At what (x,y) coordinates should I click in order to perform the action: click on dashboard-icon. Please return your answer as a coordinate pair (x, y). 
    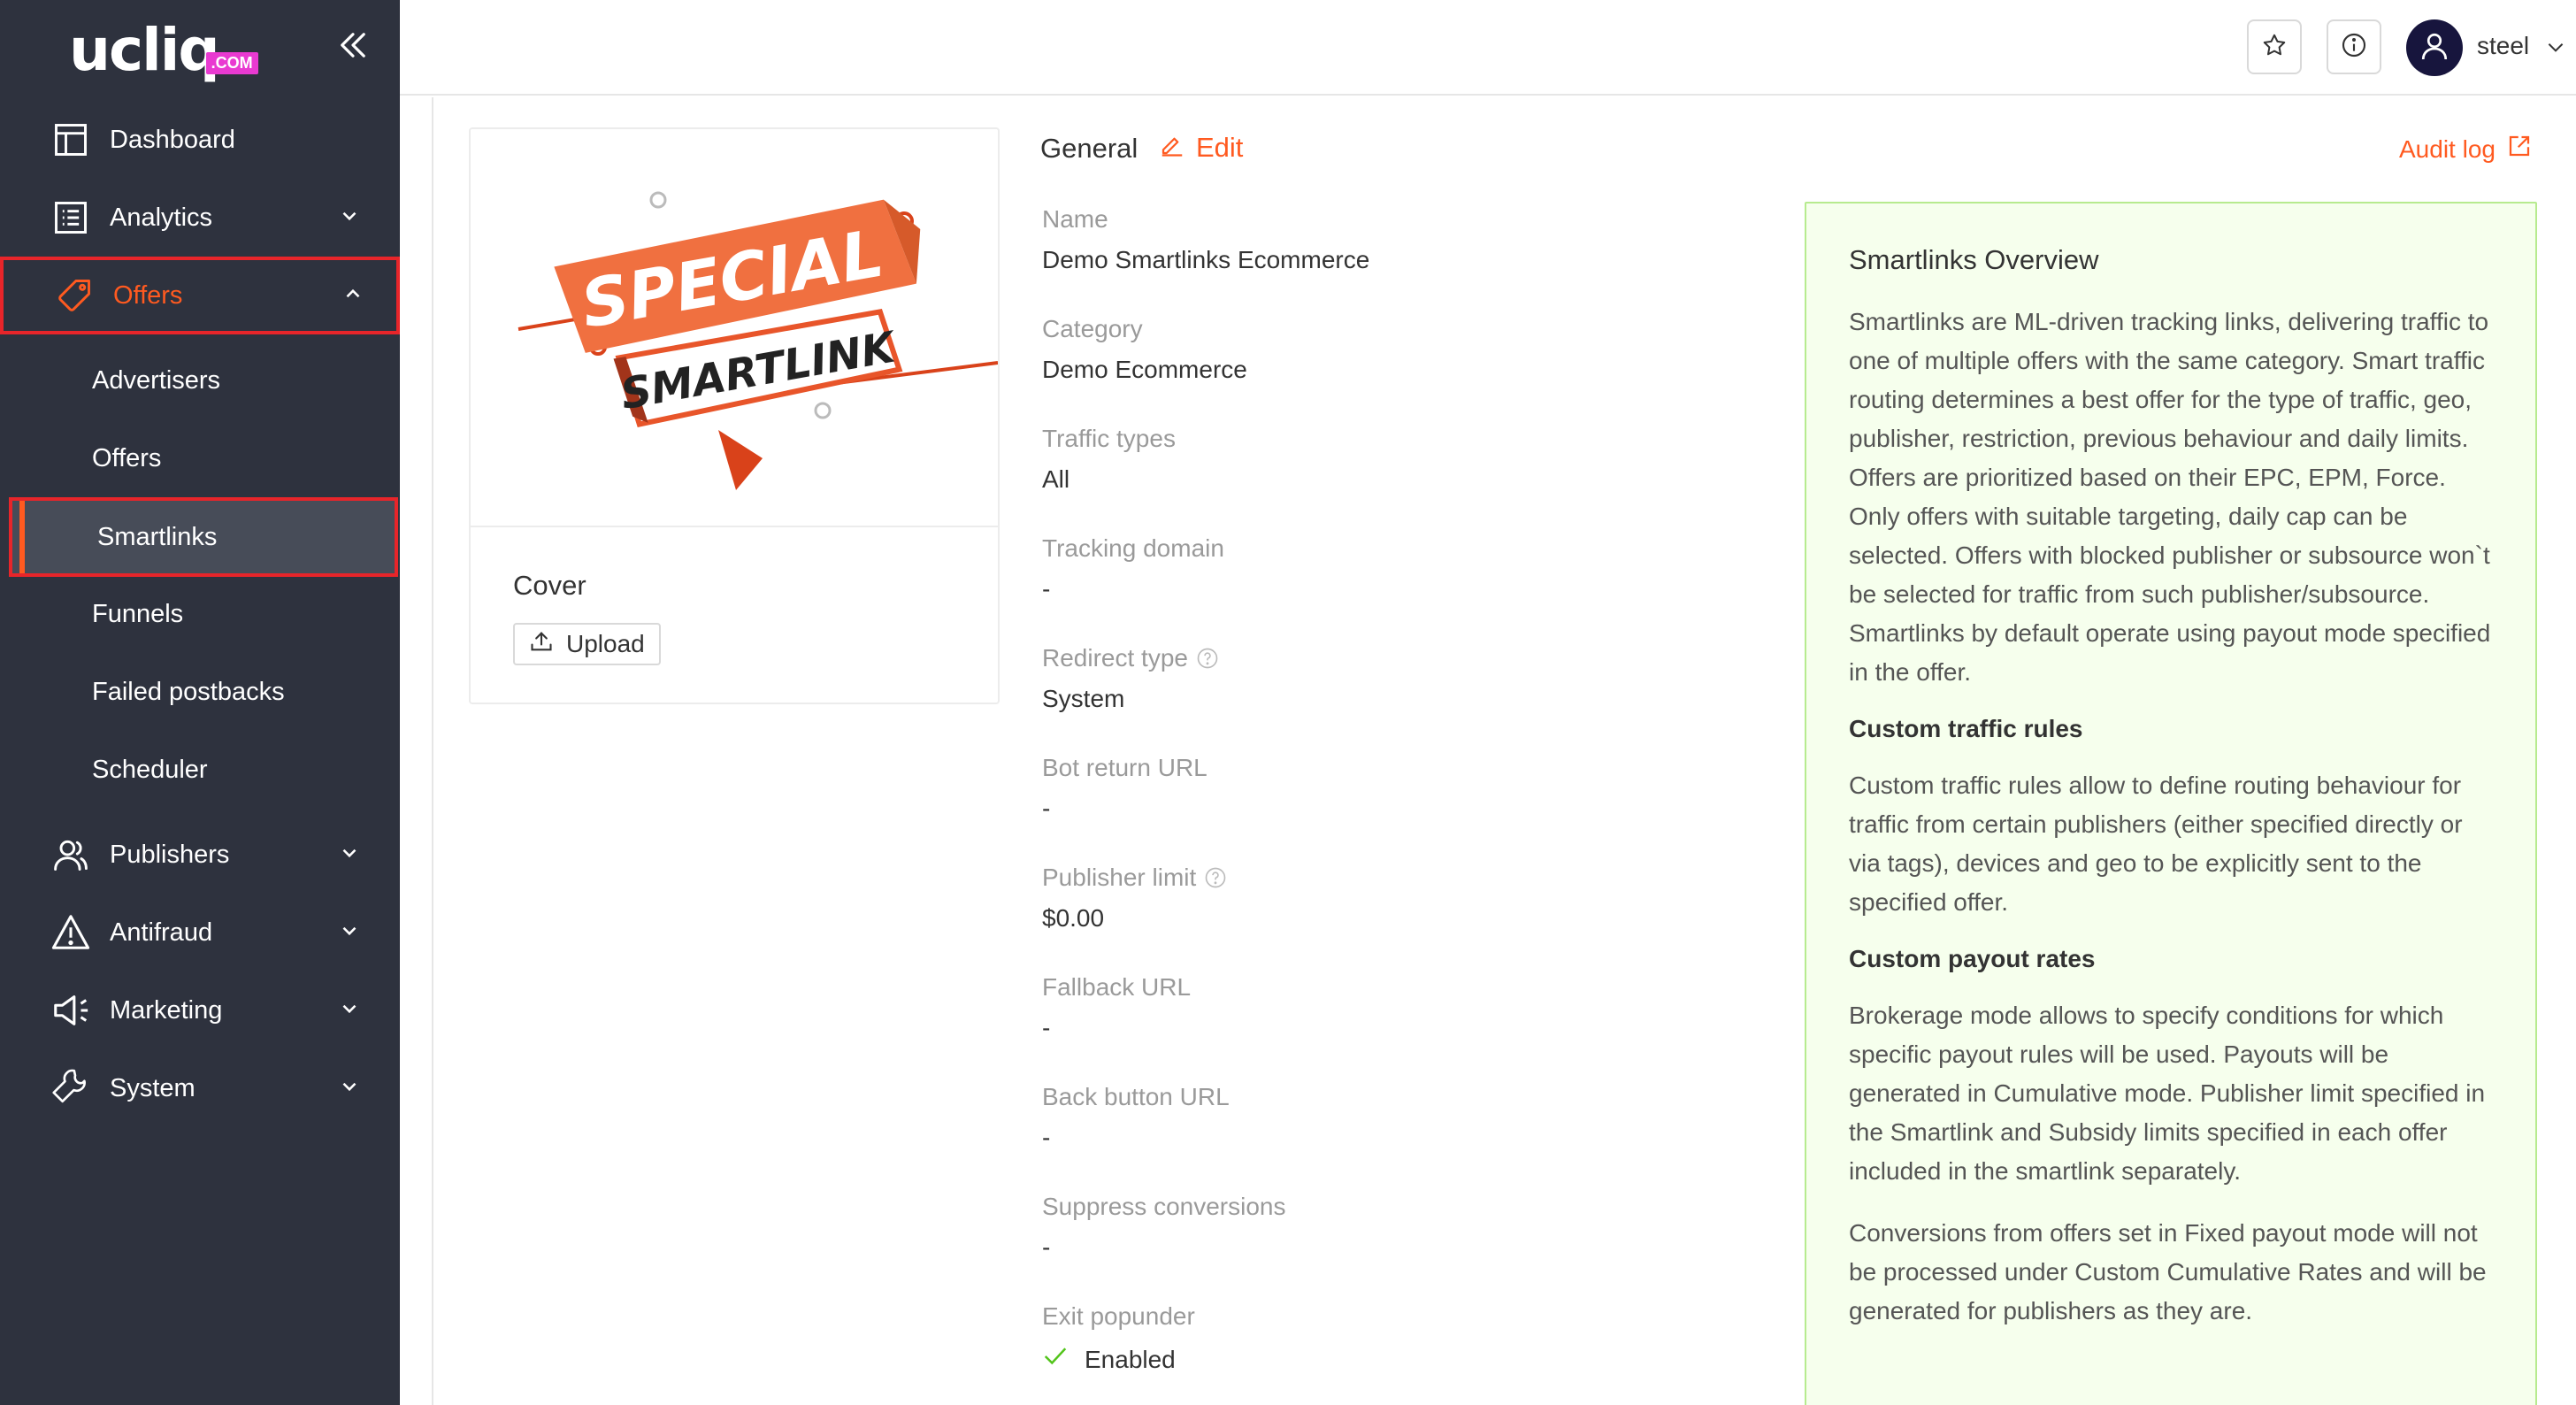
    Looking at the image, I should click on (71, 140).